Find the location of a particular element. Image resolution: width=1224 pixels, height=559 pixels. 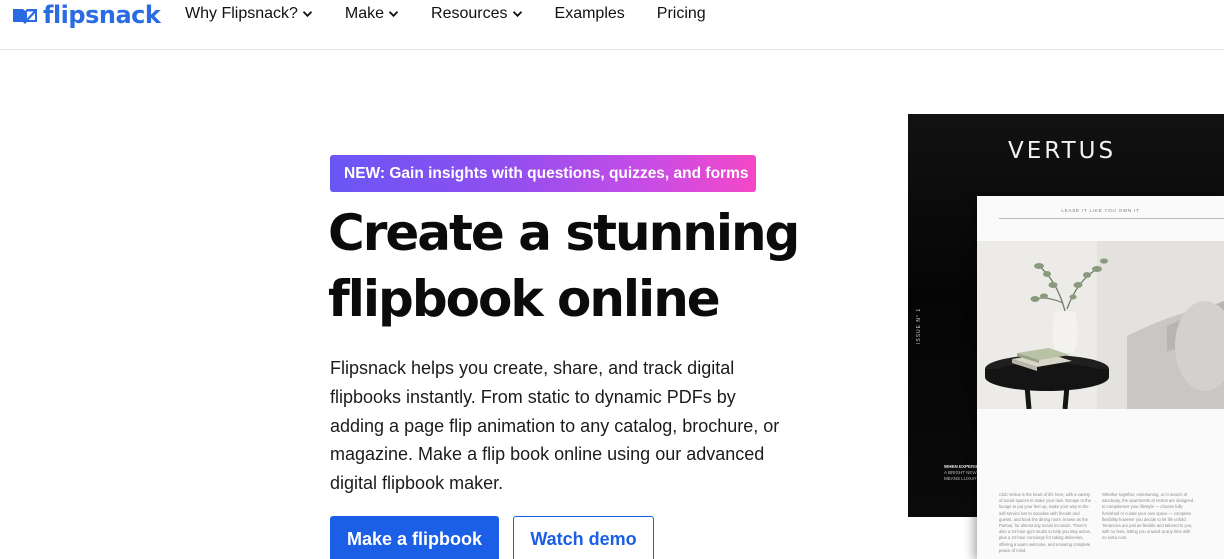

nav-item-pricing: Pricing is located at coordinates (681, 14).